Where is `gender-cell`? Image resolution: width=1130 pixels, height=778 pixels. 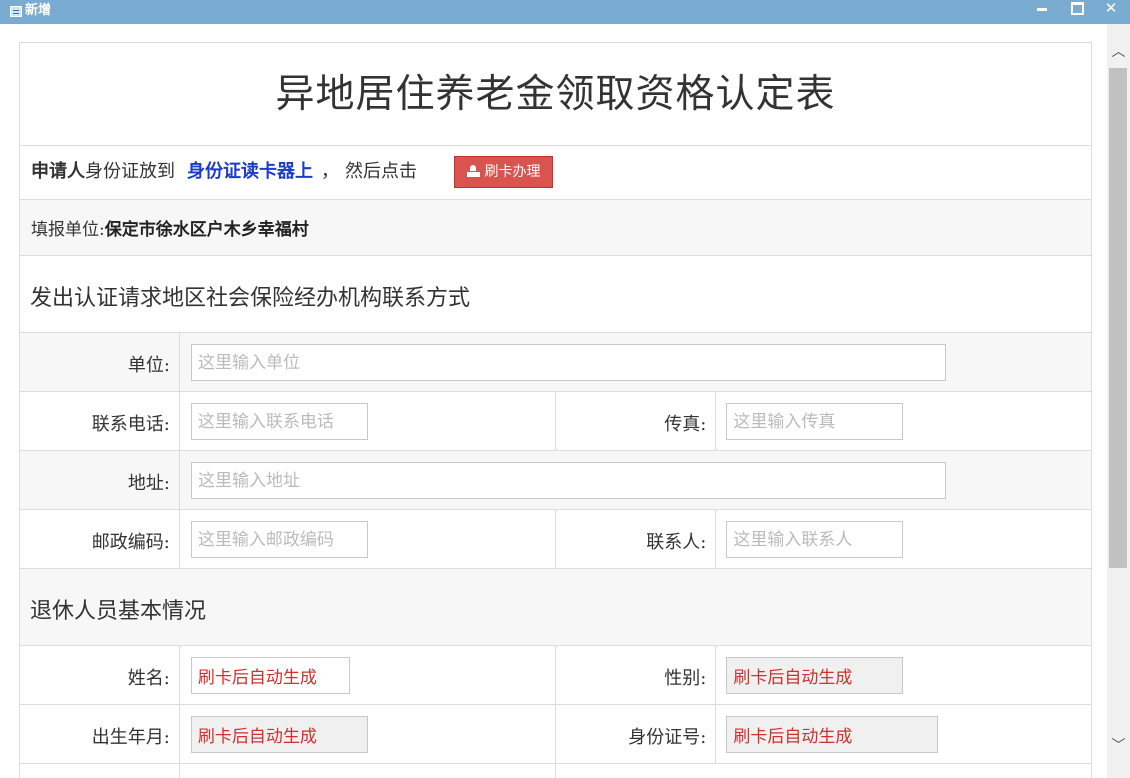 gender-cell is located at coordinates (903, 675).